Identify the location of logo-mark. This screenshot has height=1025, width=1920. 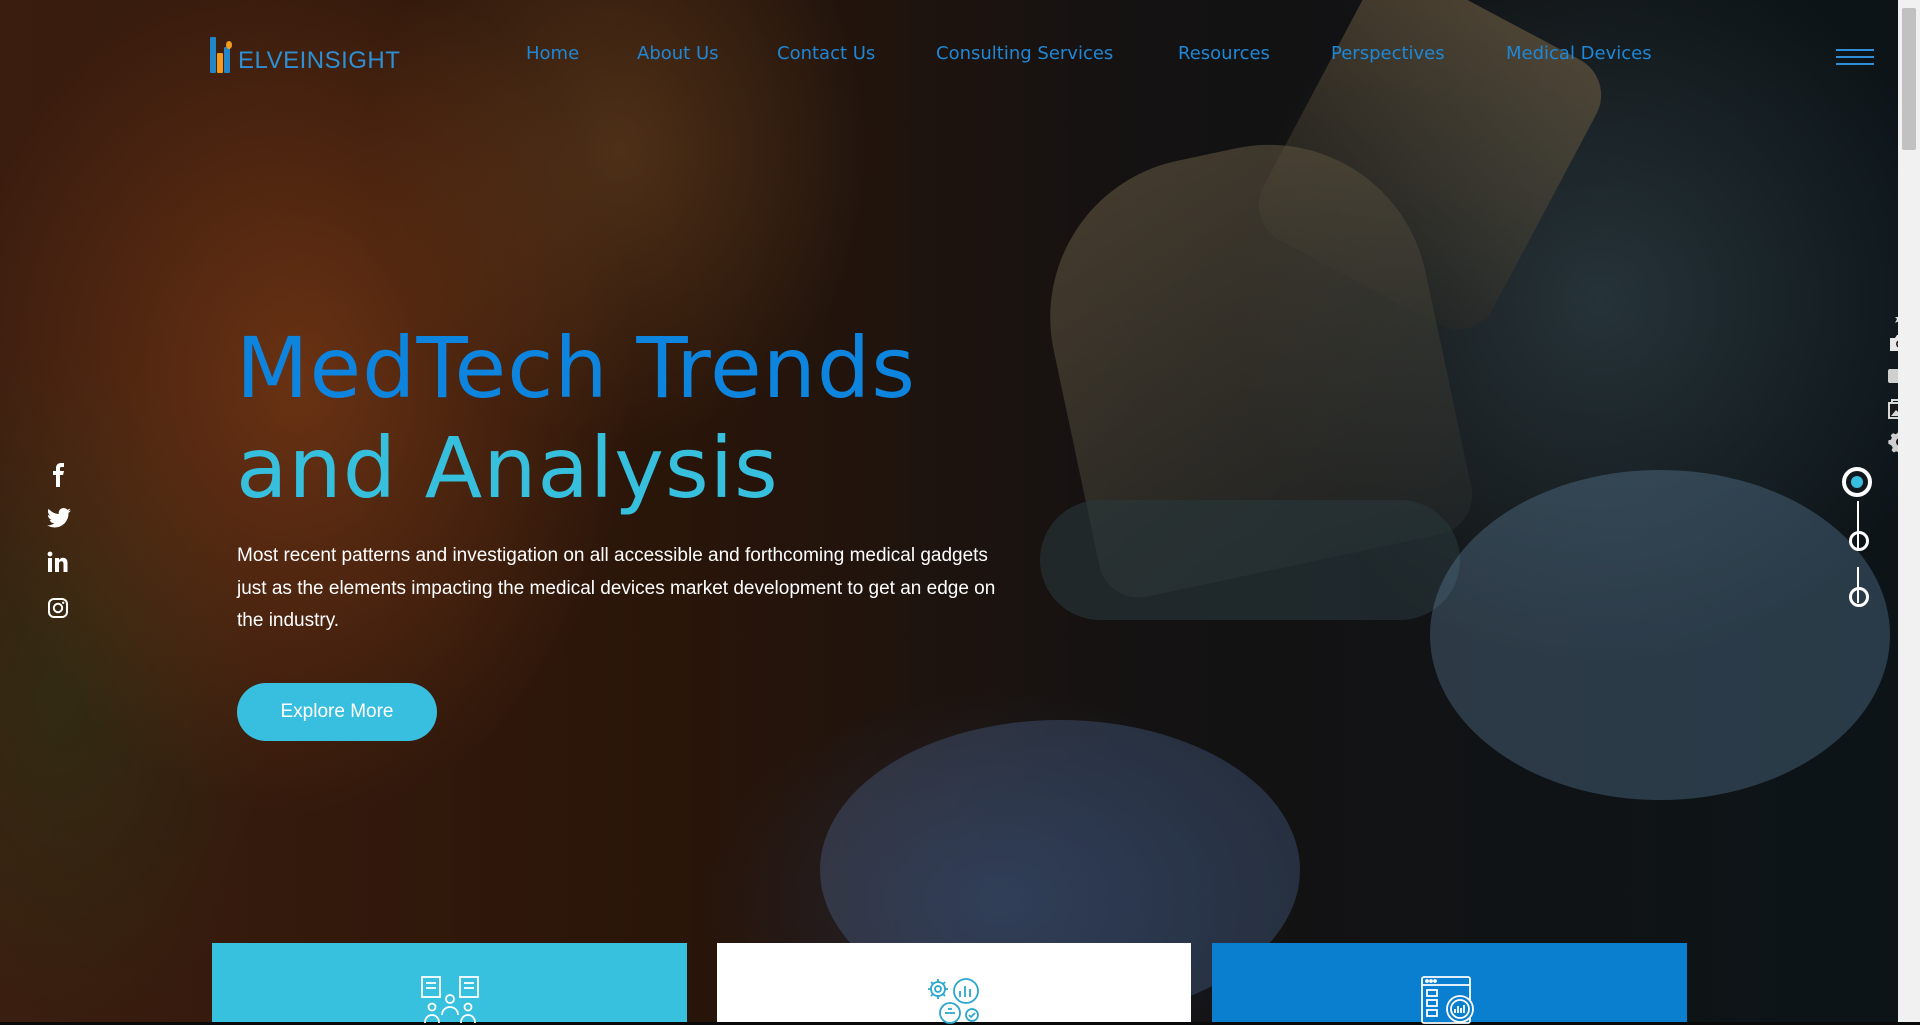
(223, 55).